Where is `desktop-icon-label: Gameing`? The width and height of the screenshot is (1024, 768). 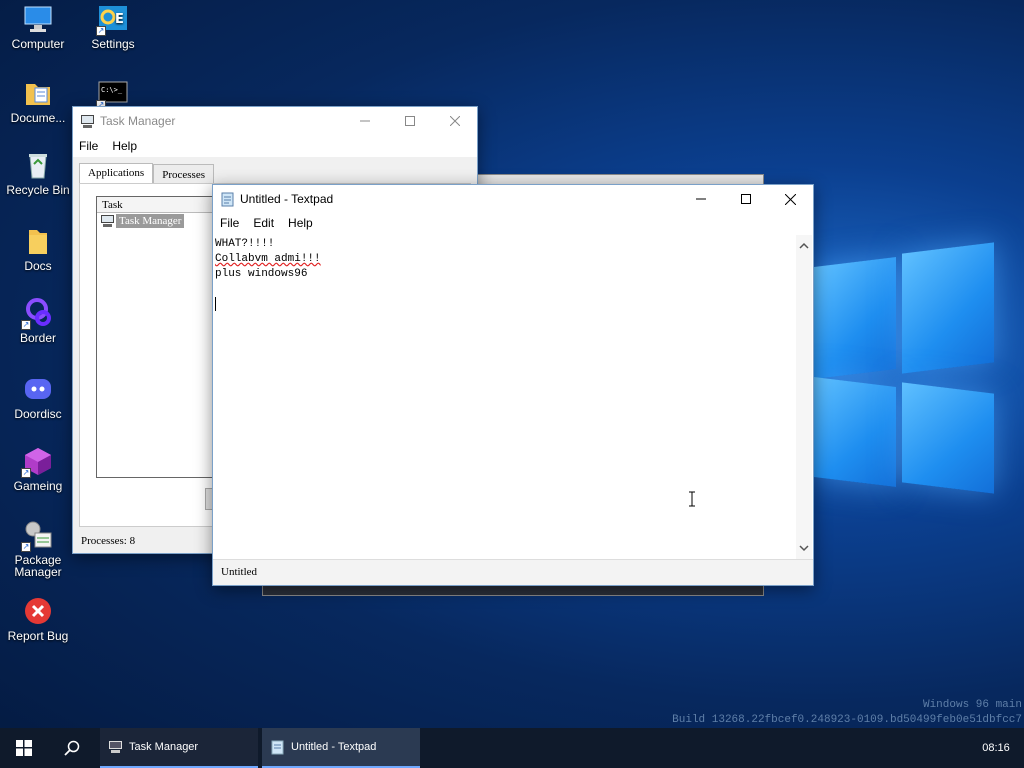 desktop-icon-label: Gameing is located at coordinates (38, 486).